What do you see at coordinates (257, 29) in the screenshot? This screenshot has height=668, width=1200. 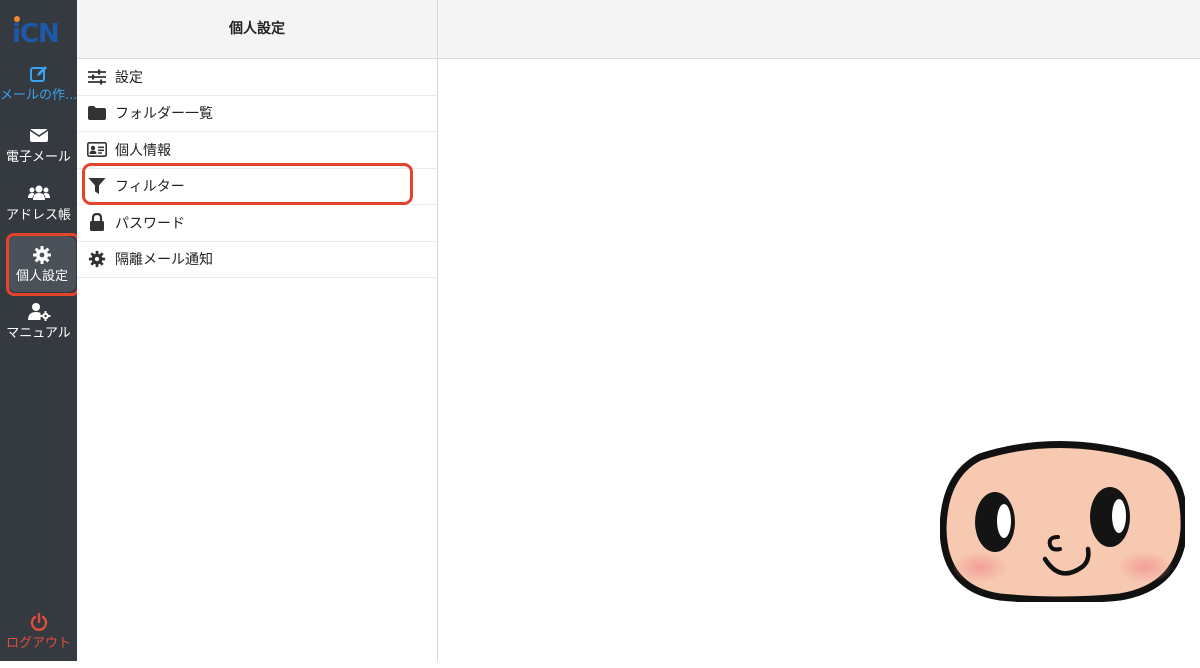 I see `settings-panel-title: 個人設定` at bounding box center [257, 29].